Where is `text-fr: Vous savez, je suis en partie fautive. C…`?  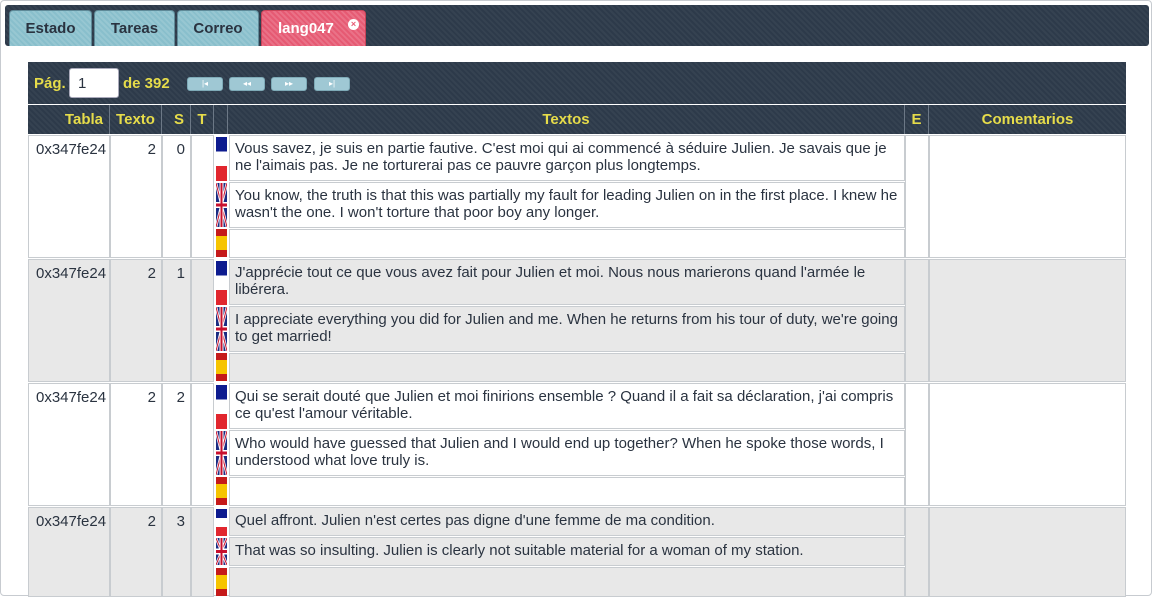 text-fr: Vous savez, je suis en partie fautive. C… is located at coordinates (567, 158).